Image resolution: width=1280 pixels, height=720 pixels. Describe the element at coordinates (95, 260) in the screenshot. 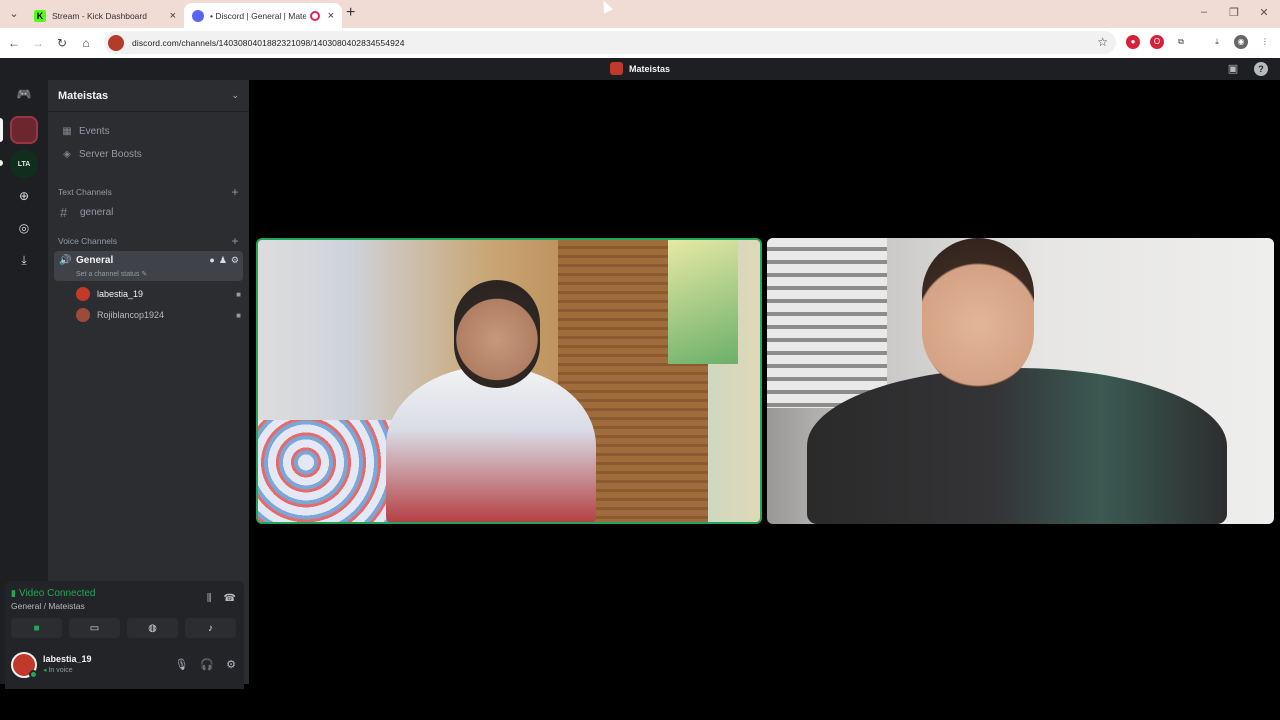

I see `voice-channel-name: General` at that location.